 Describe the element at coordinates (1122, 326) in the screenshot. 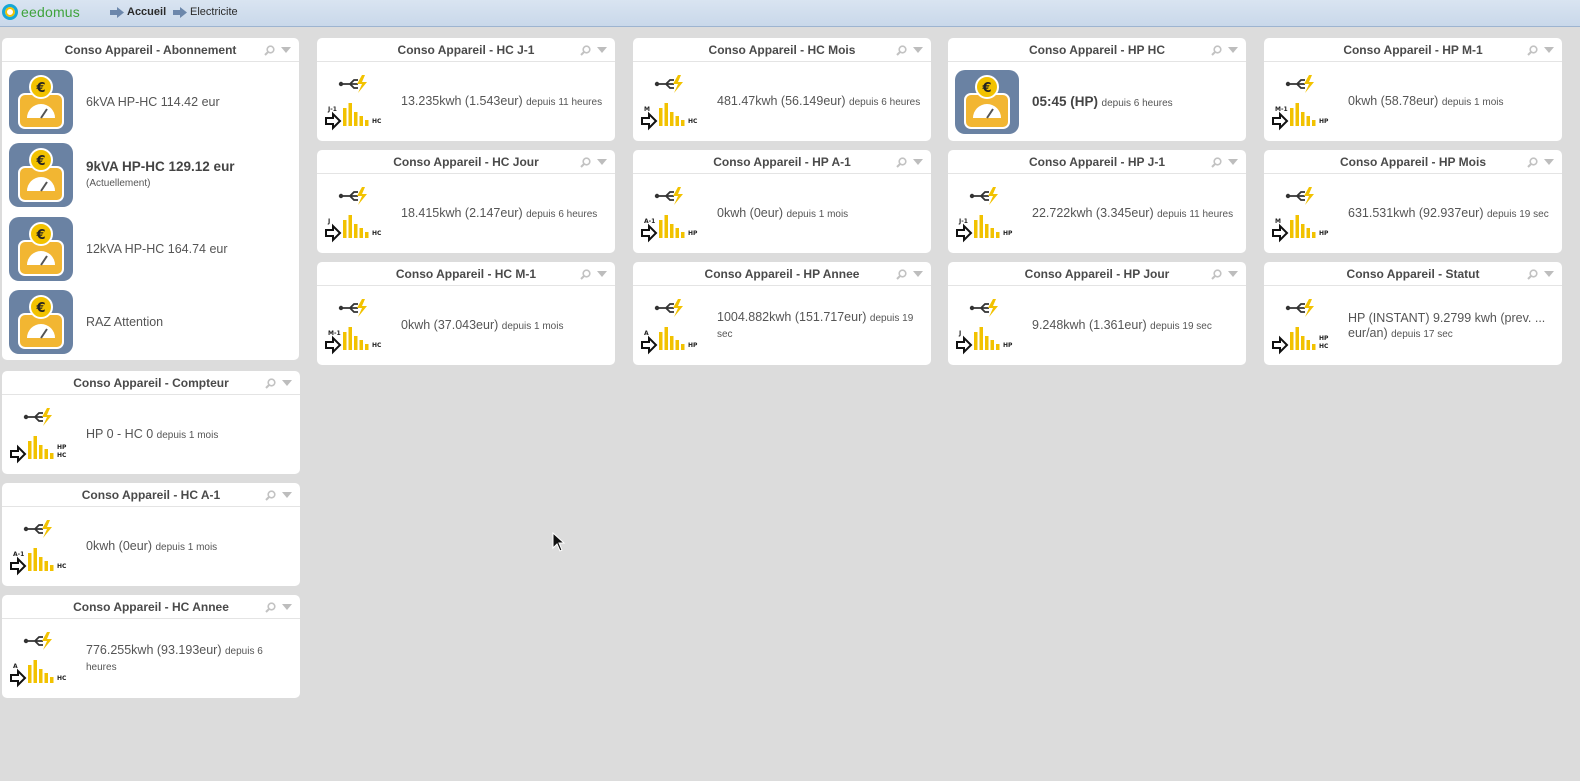

I see `widget-value-text: 9.248kwh (1.361eur) depuis 19 sec` at that location.